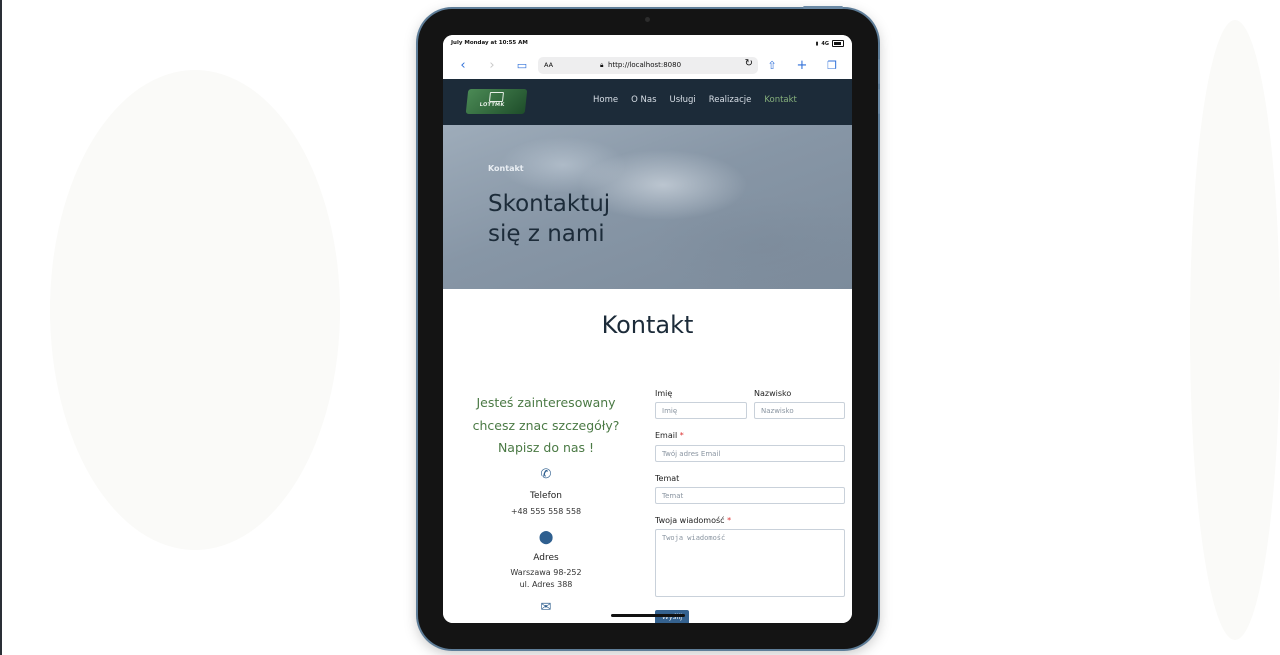 Image resolution: width=1280 pixels, height=655 pixels. What do you see at coordinates (683, 100) in the screenshot?
I see `nav-link-uslugi: Usługi` at bounding box center [683, 100].